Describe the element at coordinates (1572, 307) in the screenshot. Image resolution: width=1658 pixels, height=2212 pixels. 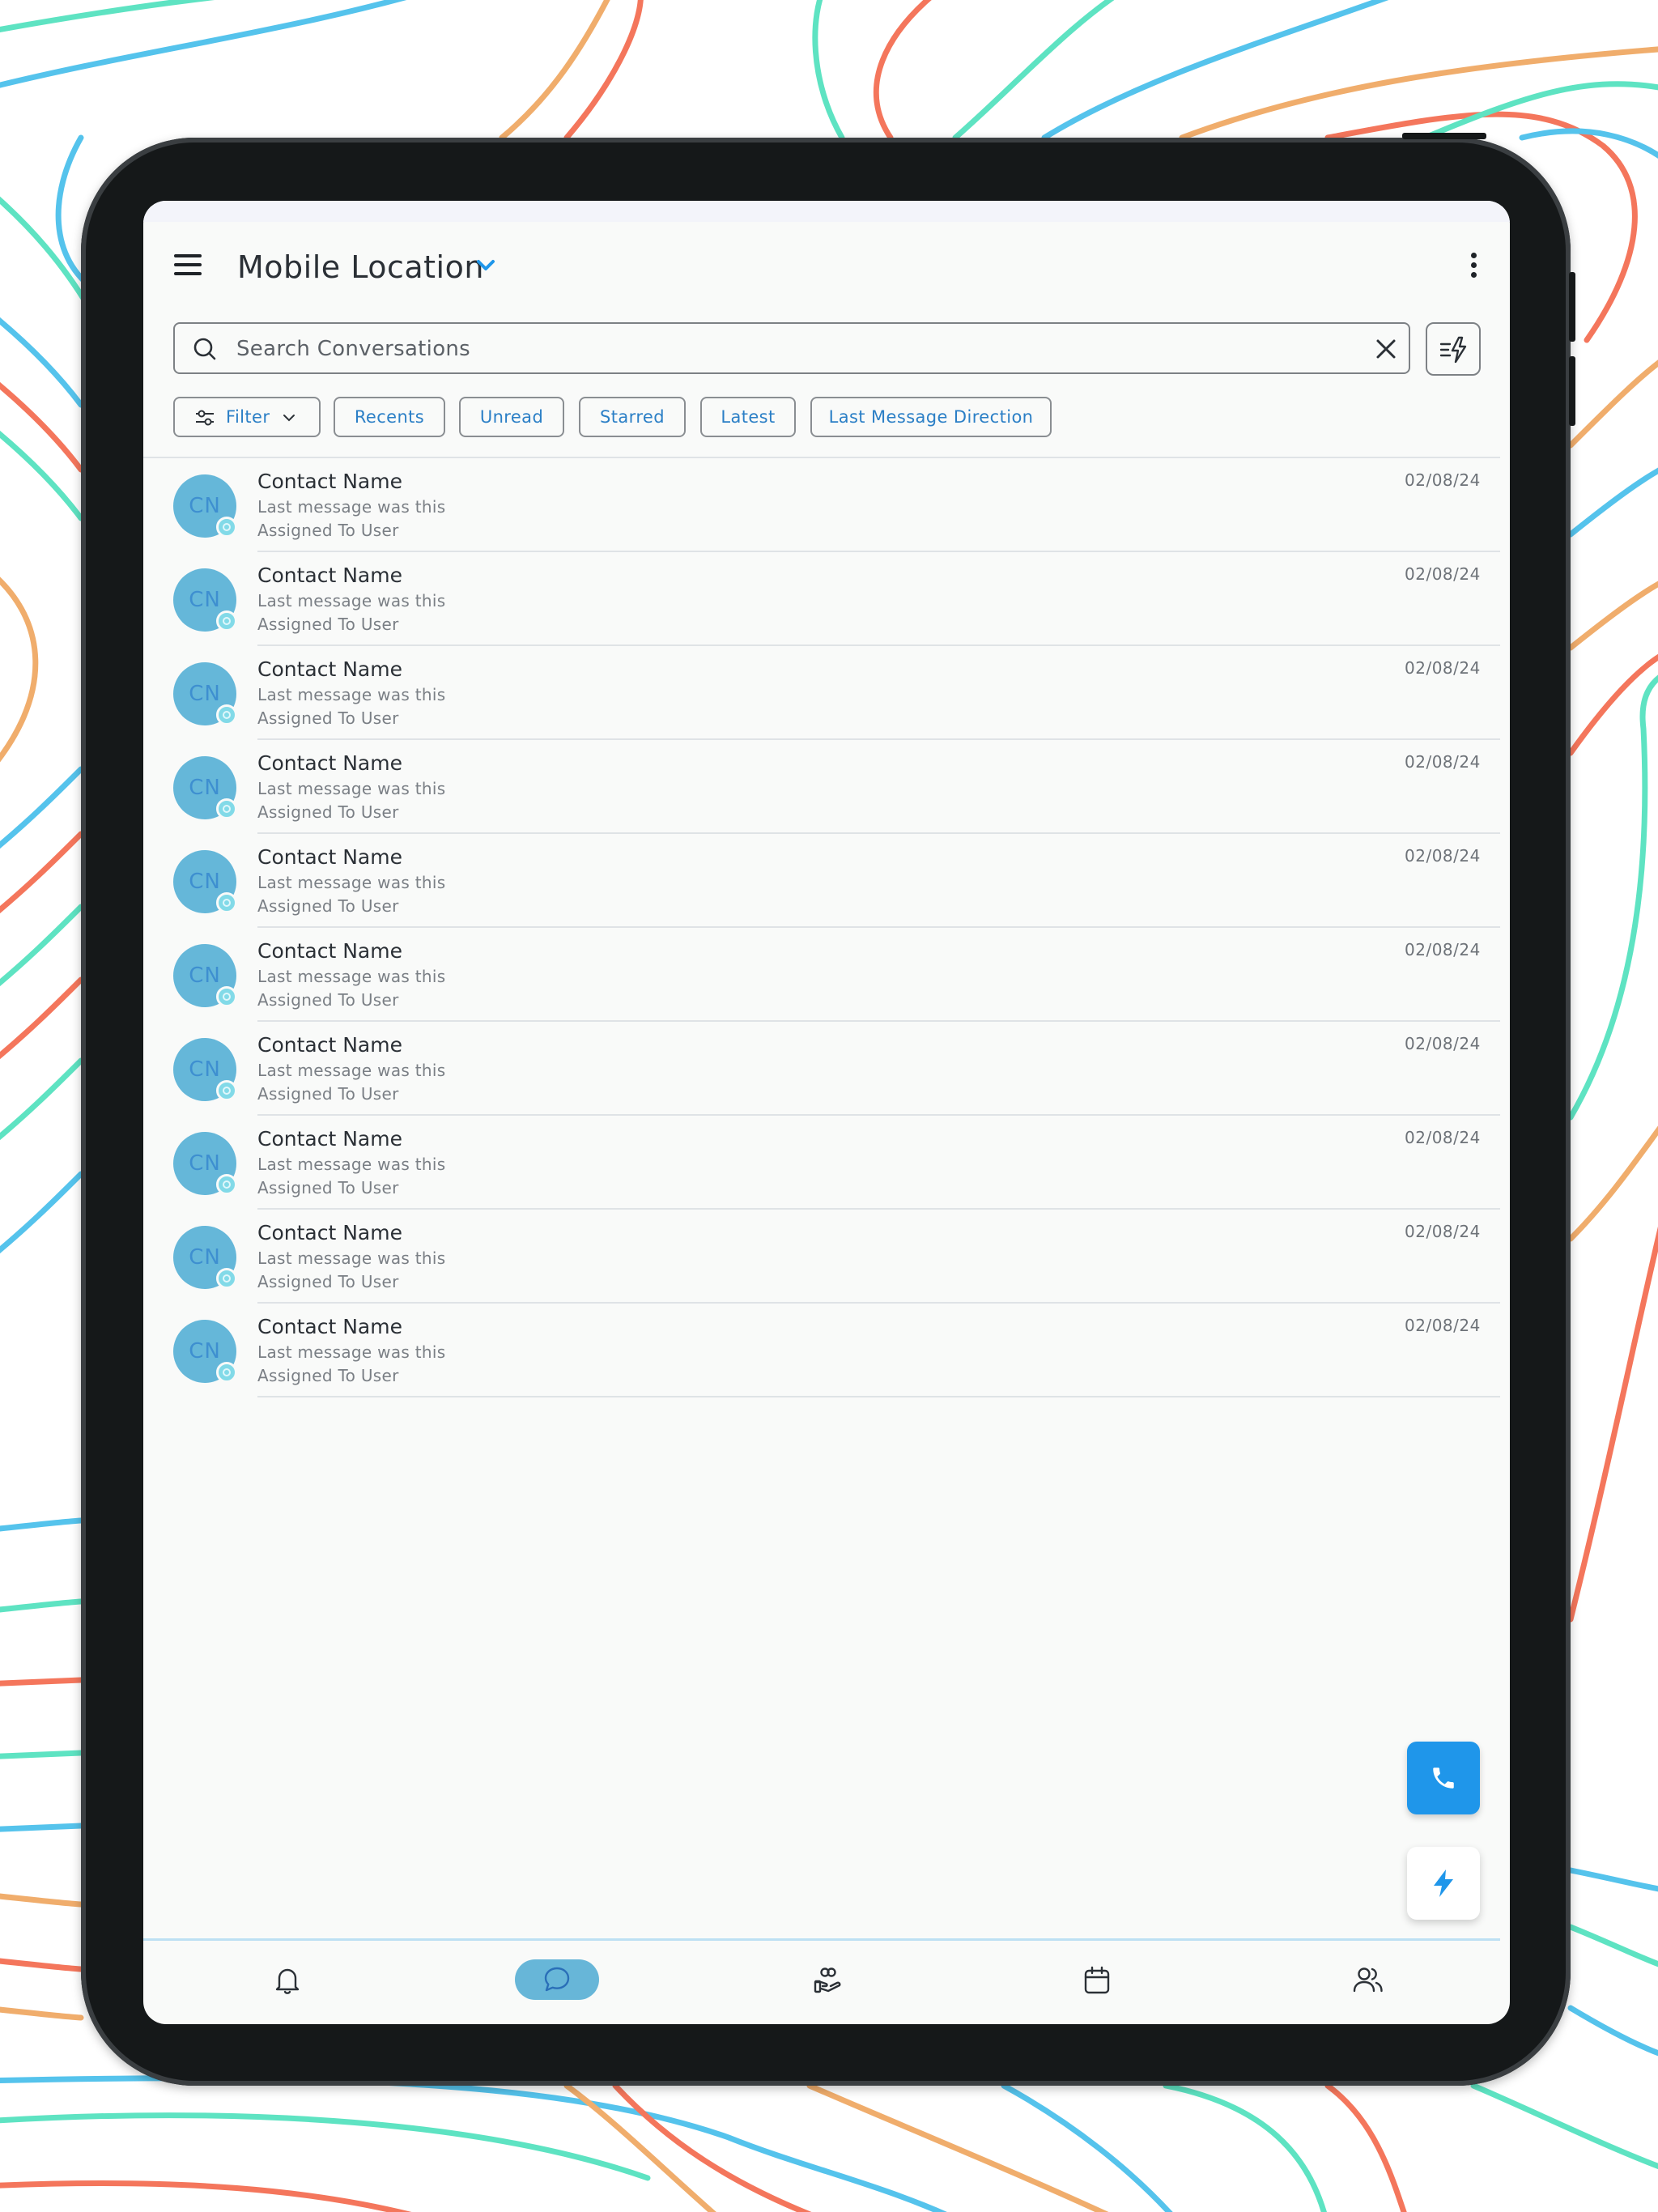
I see `tablet-volume-up-button` at that location.